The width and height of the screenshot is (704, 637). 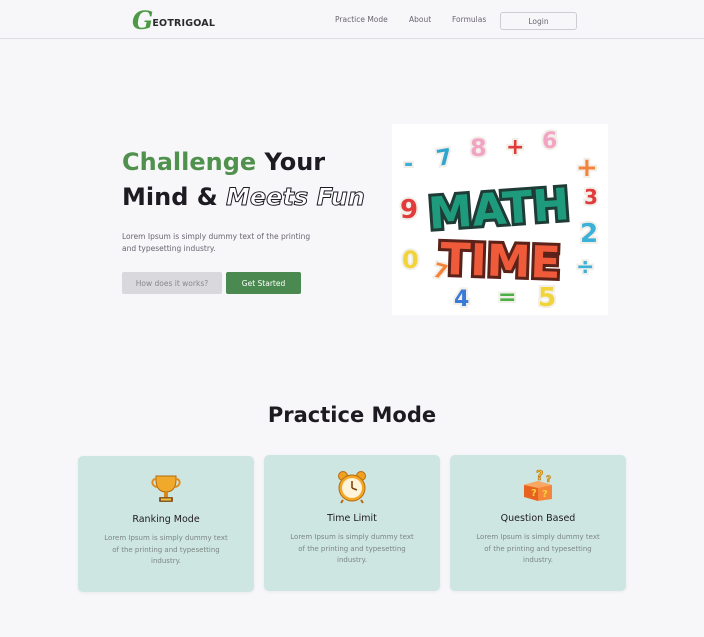 What do you see at coordinates (143, 20) in the screenshot?
I see `logo-letter: G` at bounding box center [143, 20].